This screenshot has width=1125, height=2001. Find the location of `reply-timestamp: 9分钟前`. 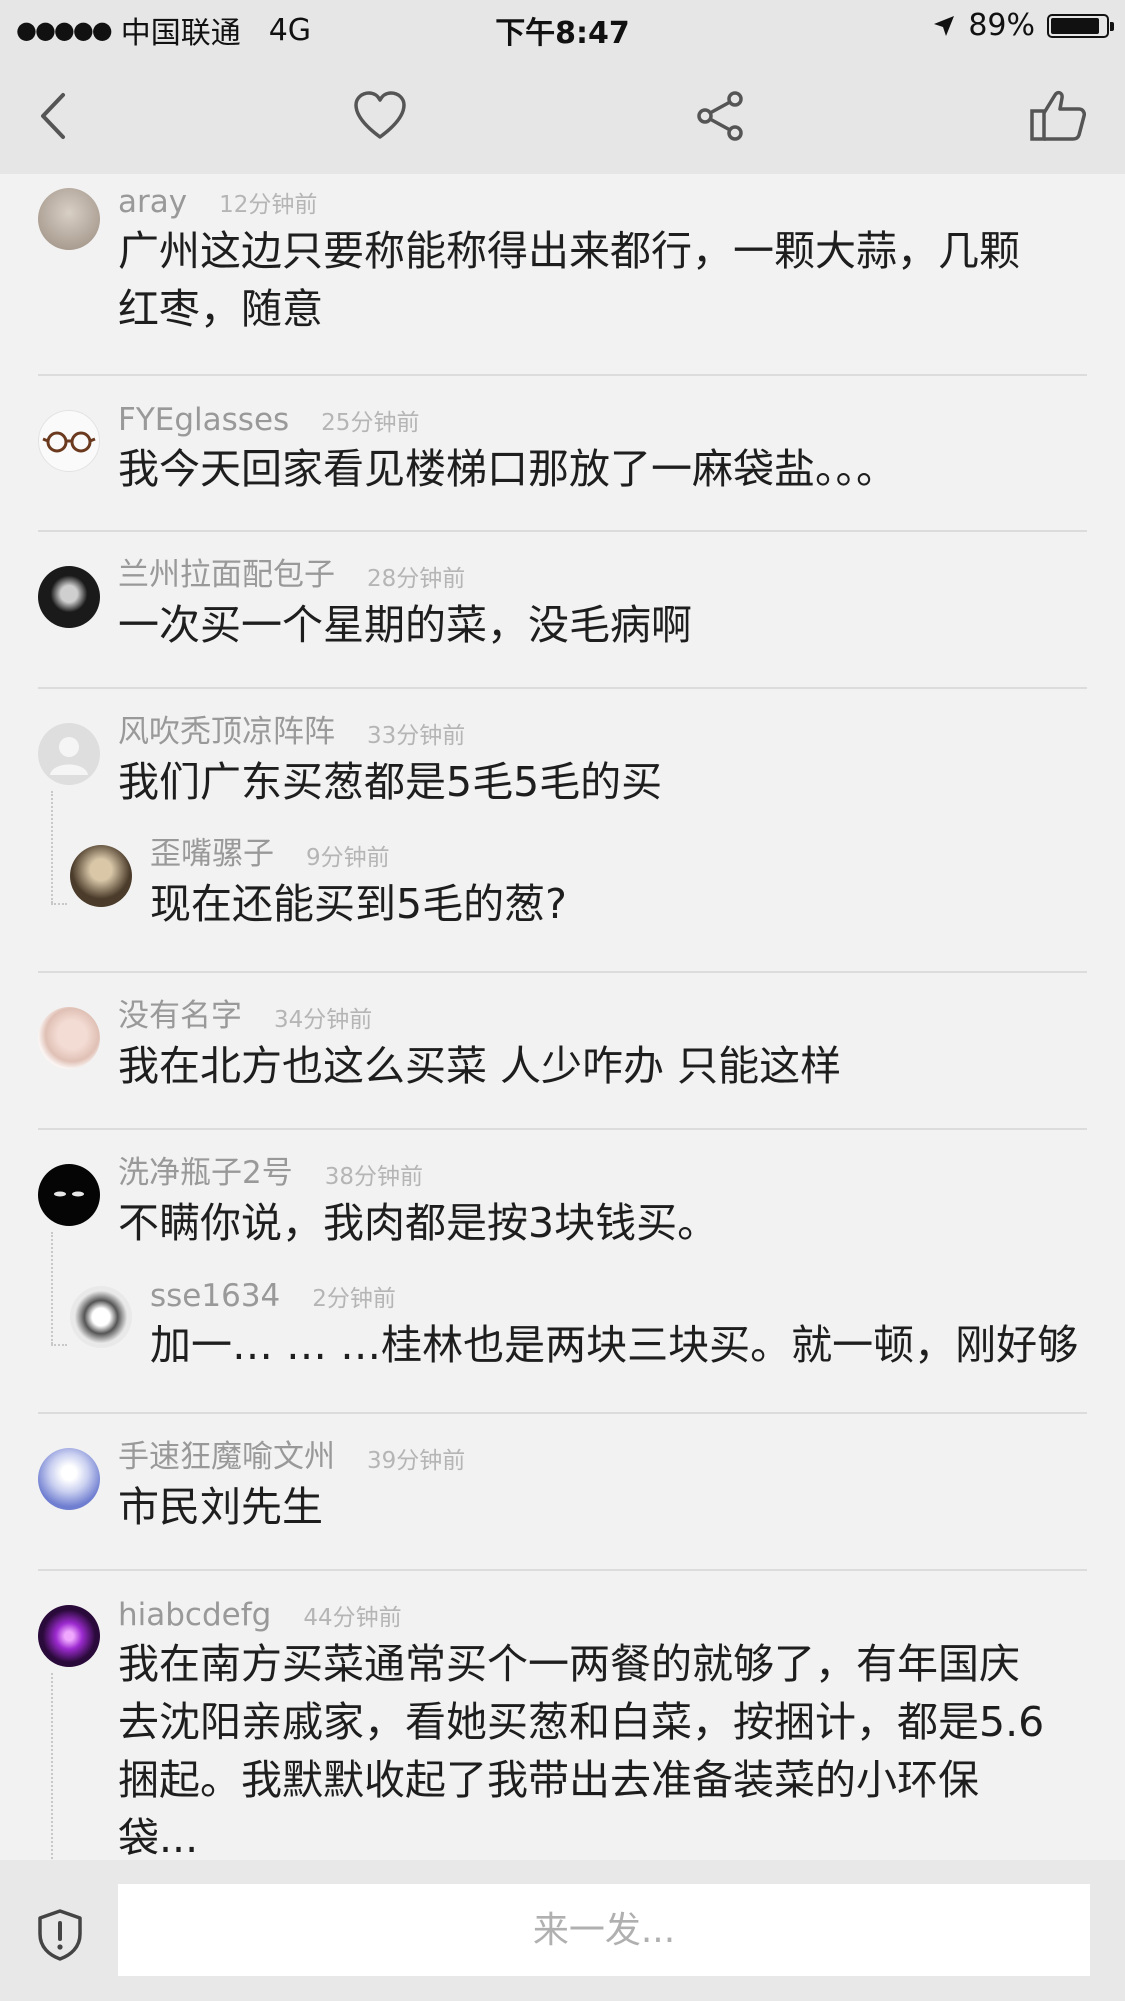

reply-timestamp: 9分钟前 is located at coordinates (348, 858).